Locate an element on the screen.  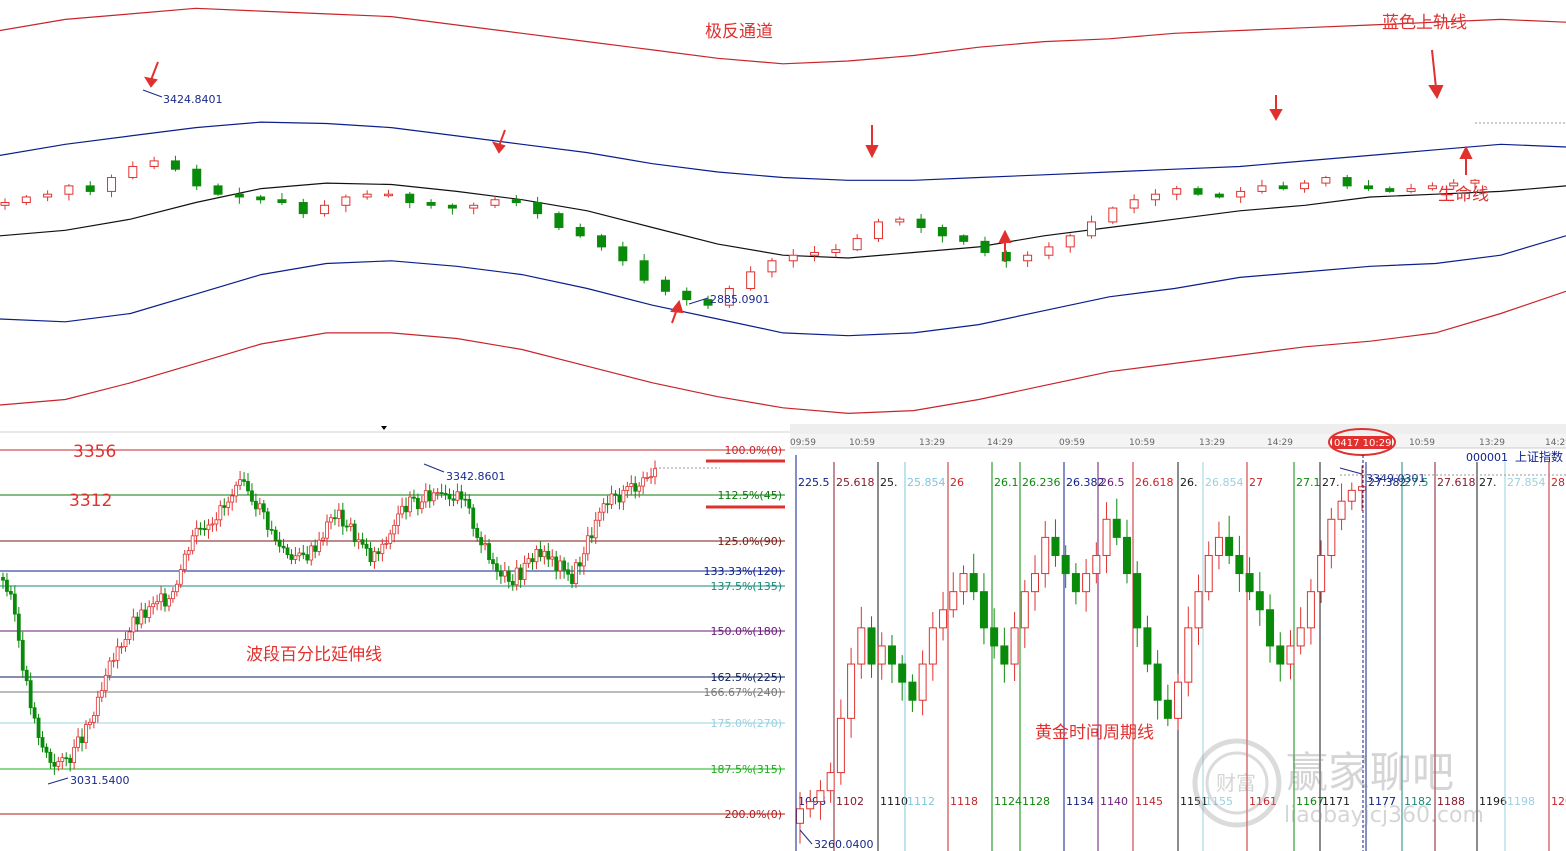
cycle-id-label: 1128 is located at coordinates (1036, 801).